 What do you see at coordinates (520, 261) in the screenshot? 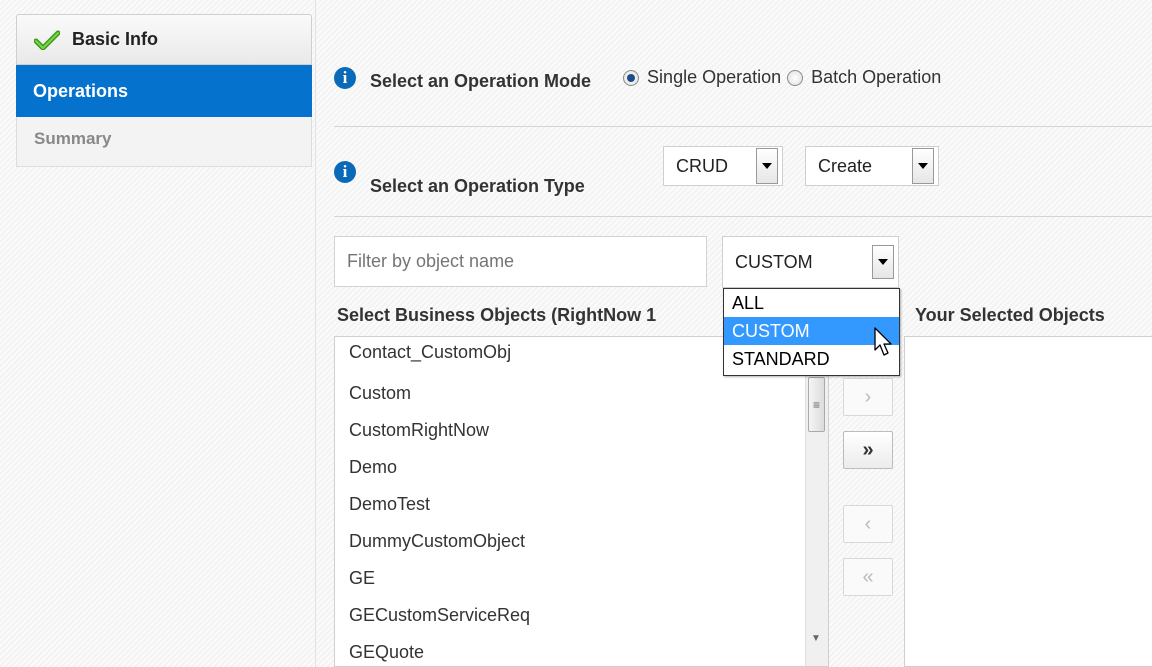
I see `object-name-filter-input` at bounding box center [520, 261].